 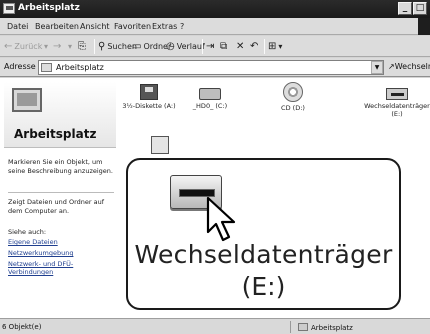 What do you see at coordinates (23, 46) in the screenshot?
I see `back-button: ← Zurück` at bounding box center [23, 46].